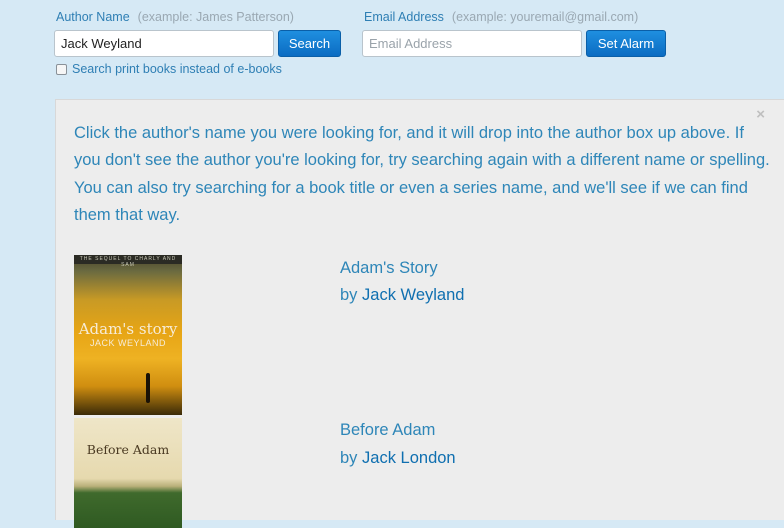 This screenshot has width=784, height=528. What do you see at coordinates (626, 43) in the screenshot?
I see `set-alarm-button: Set Alarm` at bounding box center [626, 43].